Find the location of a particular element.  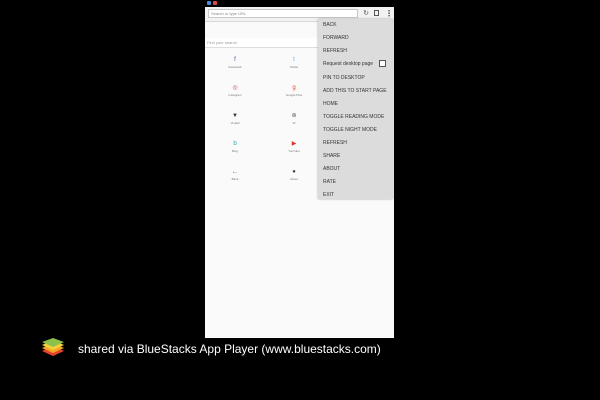

youtube-icon: ▶ is located at coordinates (294, 144).